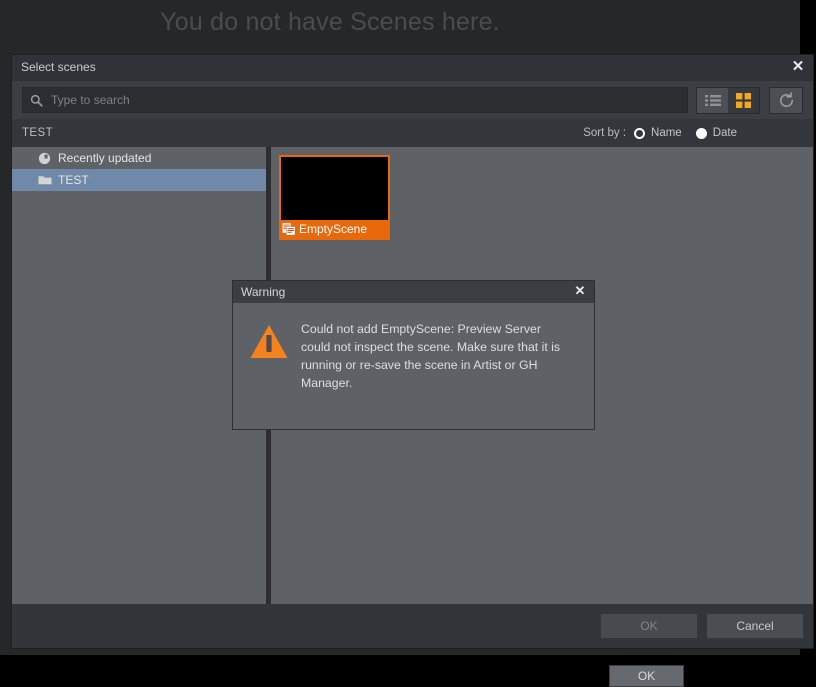 The image size is (816, 687). I want to click on dialog-subheader: TEST Sort by : Name Date, so click(412, 133).